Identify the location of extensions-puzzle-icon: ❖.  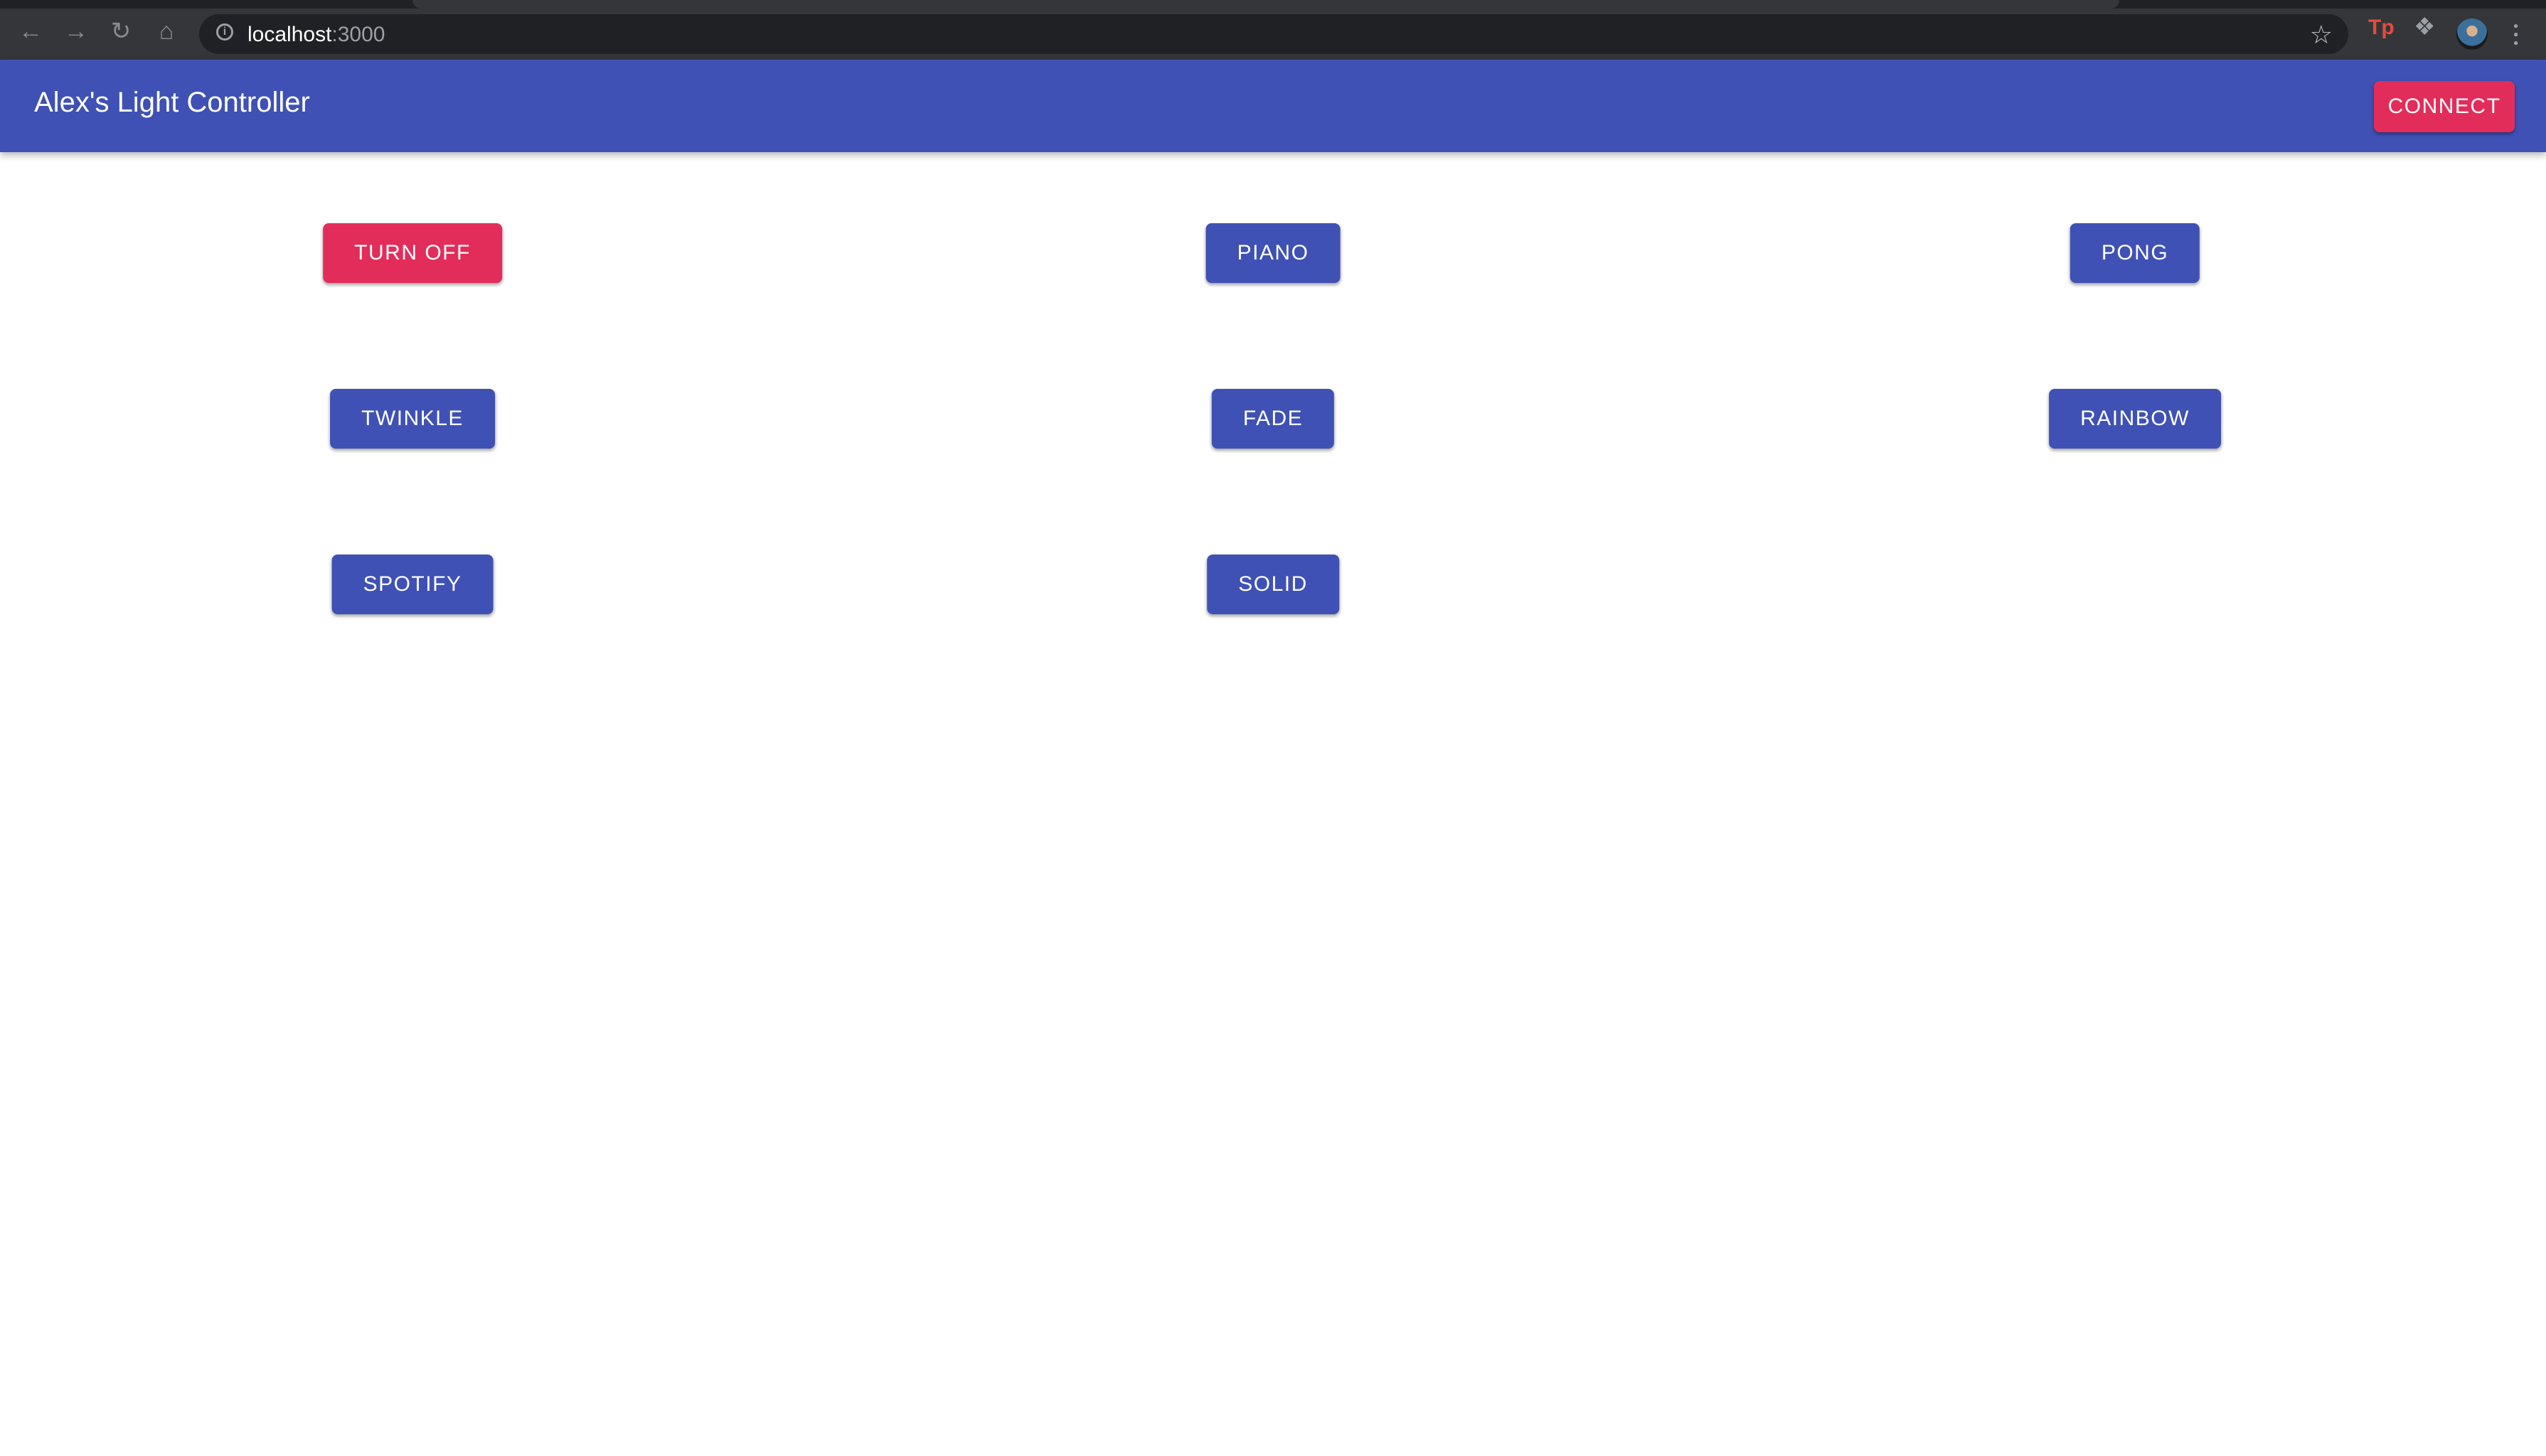
(2424, 27).